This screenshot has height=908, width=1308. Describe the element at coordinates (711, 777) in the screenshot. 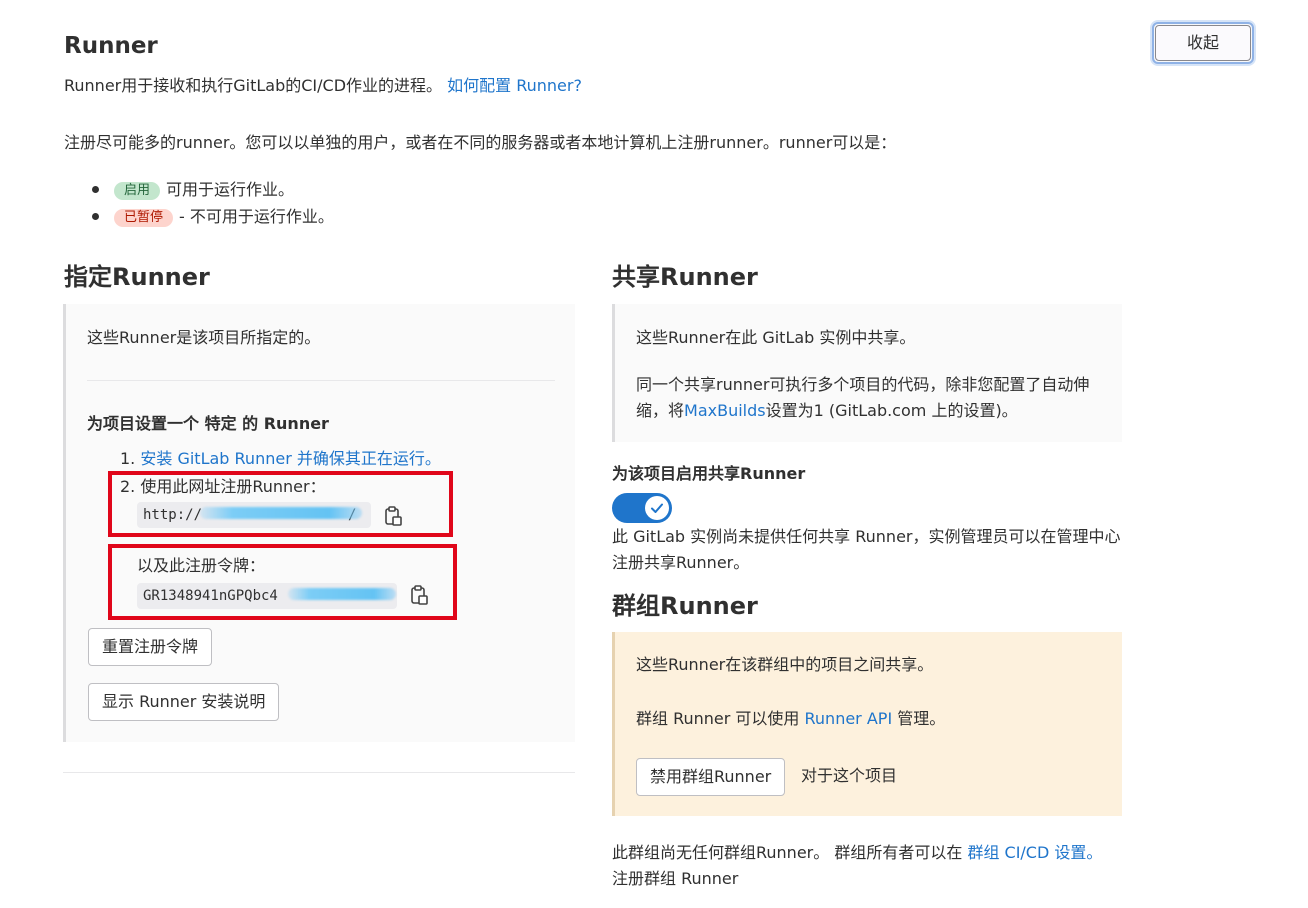

I see `disable-group-runners-button: 禁用群组Runner` at that location.